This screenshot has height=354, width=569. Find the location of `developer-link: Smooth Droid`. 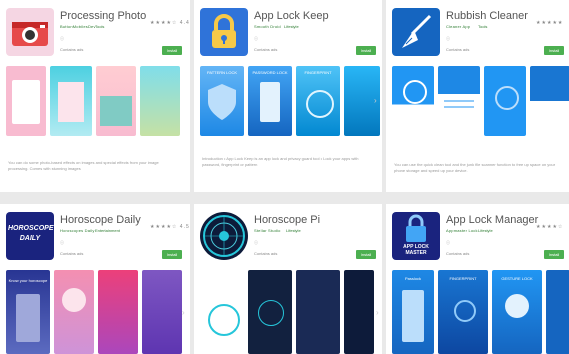

developer-link: Smooth Droid is located at coordinates (267, 26).